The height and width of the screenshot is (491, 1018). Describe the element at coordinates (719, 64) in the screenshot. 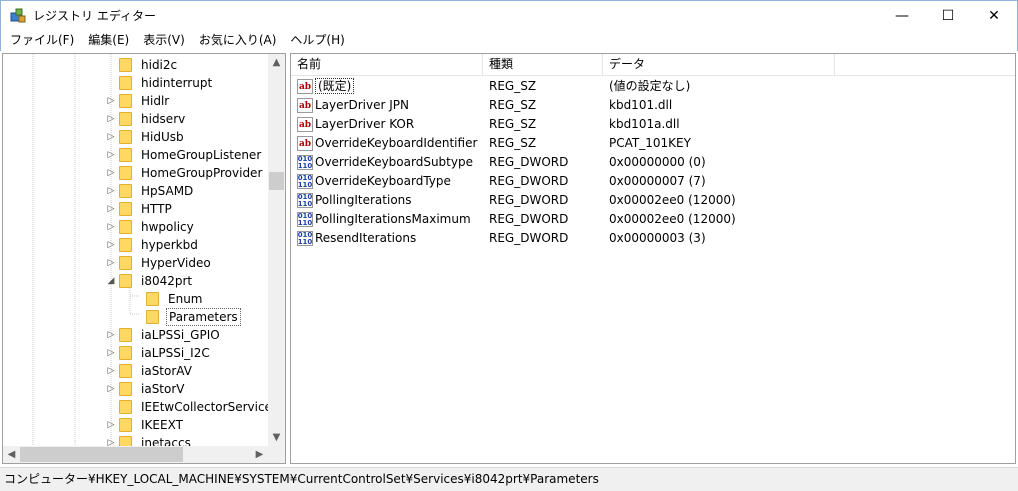

I see `column-header-data: データ` at that location.